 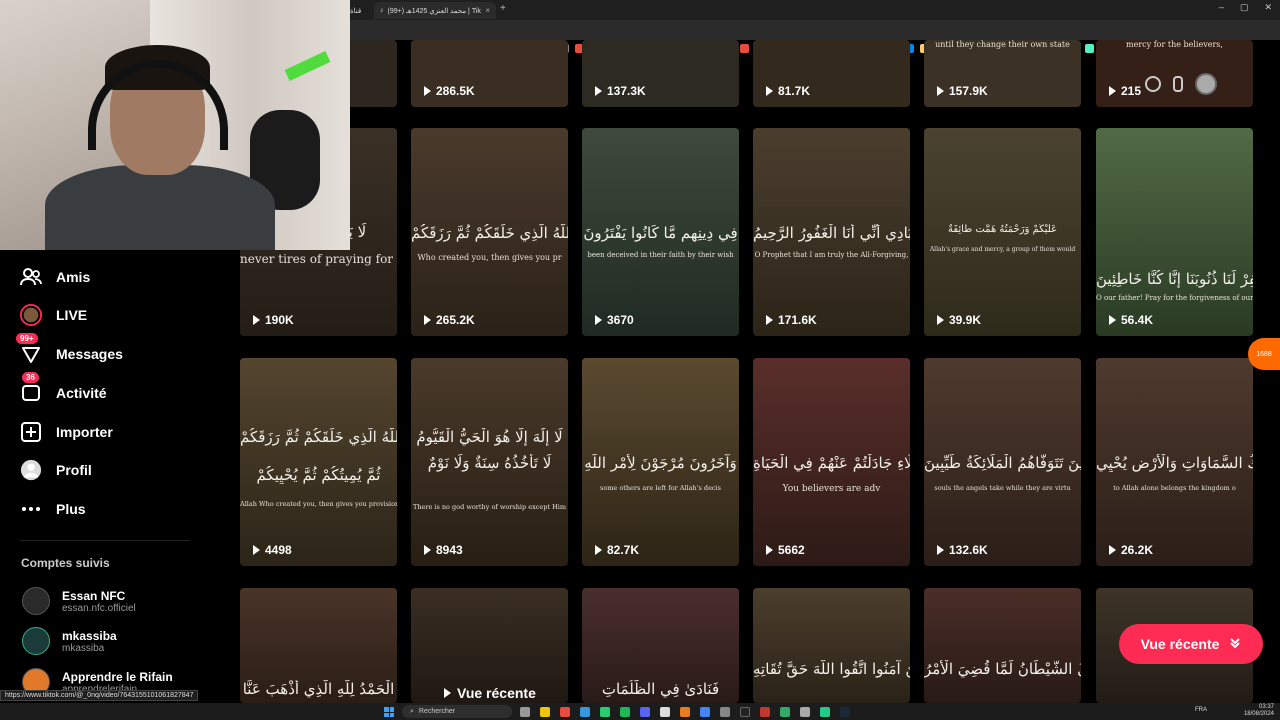 What do you see at coordinates (1206, 84) in the screenshot?
I see `avatar` at bounding box center [1206, 84].